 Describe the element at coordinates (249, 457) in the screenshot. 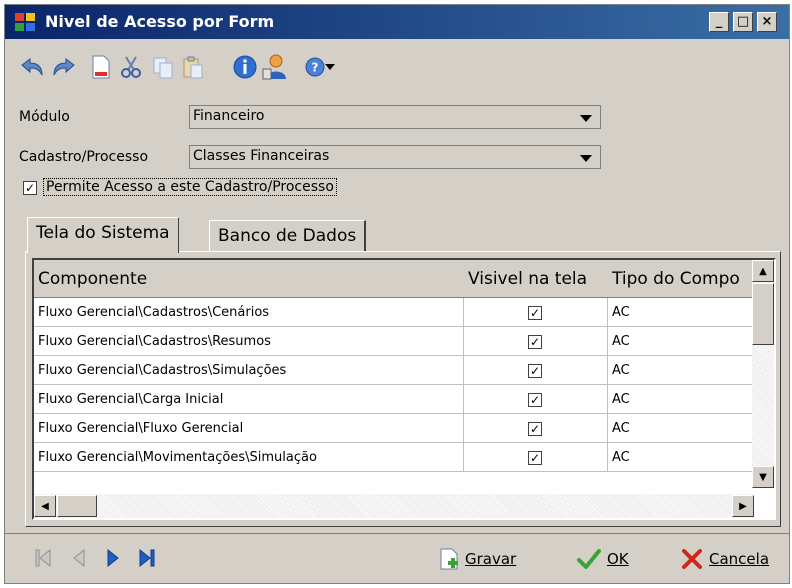

I see `cell-componente: Fluxo Gerencial\Movimentações\Simulação` at that location.